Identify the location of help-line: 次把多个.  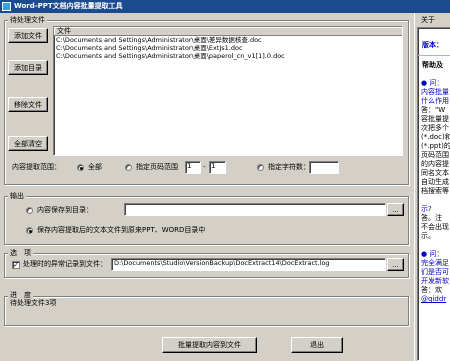
(435, 128).